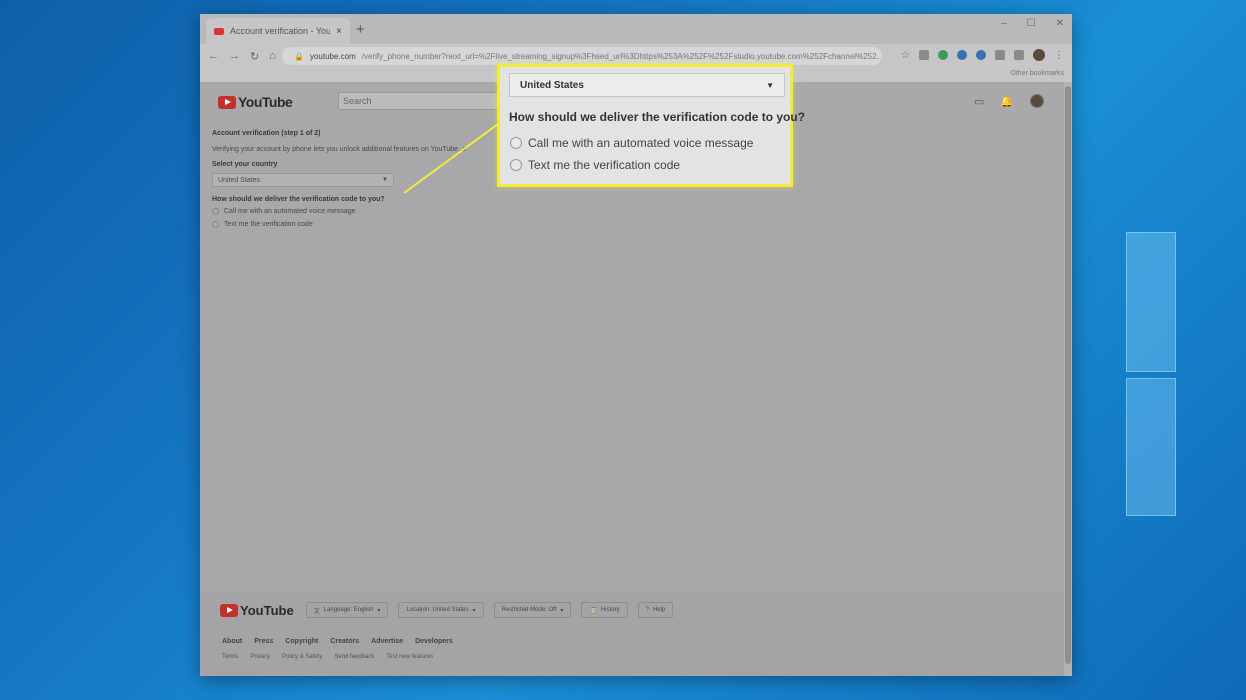  I want to click on callout-country-value: United States, so click(552, 85).